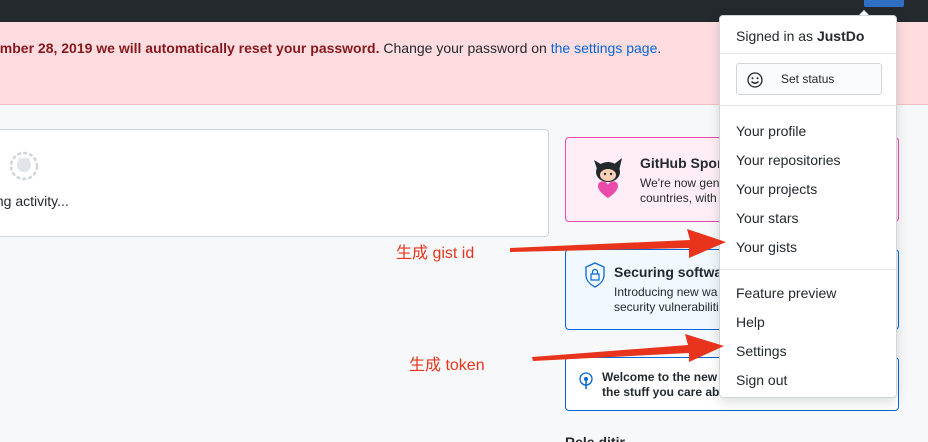  Describe the element at coordinates (618, 295) in the screenshot. I see `annotation-arrows` at that location.